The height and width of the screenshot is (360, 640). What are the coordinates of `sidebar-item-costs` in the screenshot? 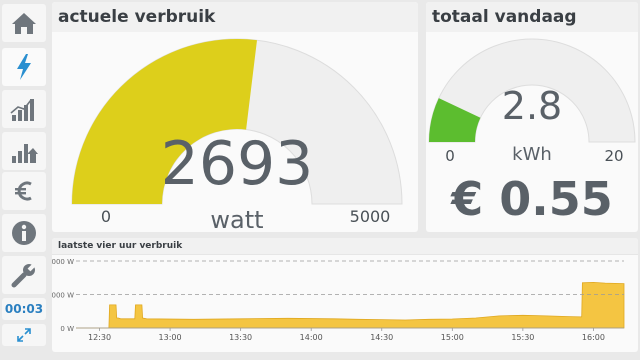 It's located at (24, 191).